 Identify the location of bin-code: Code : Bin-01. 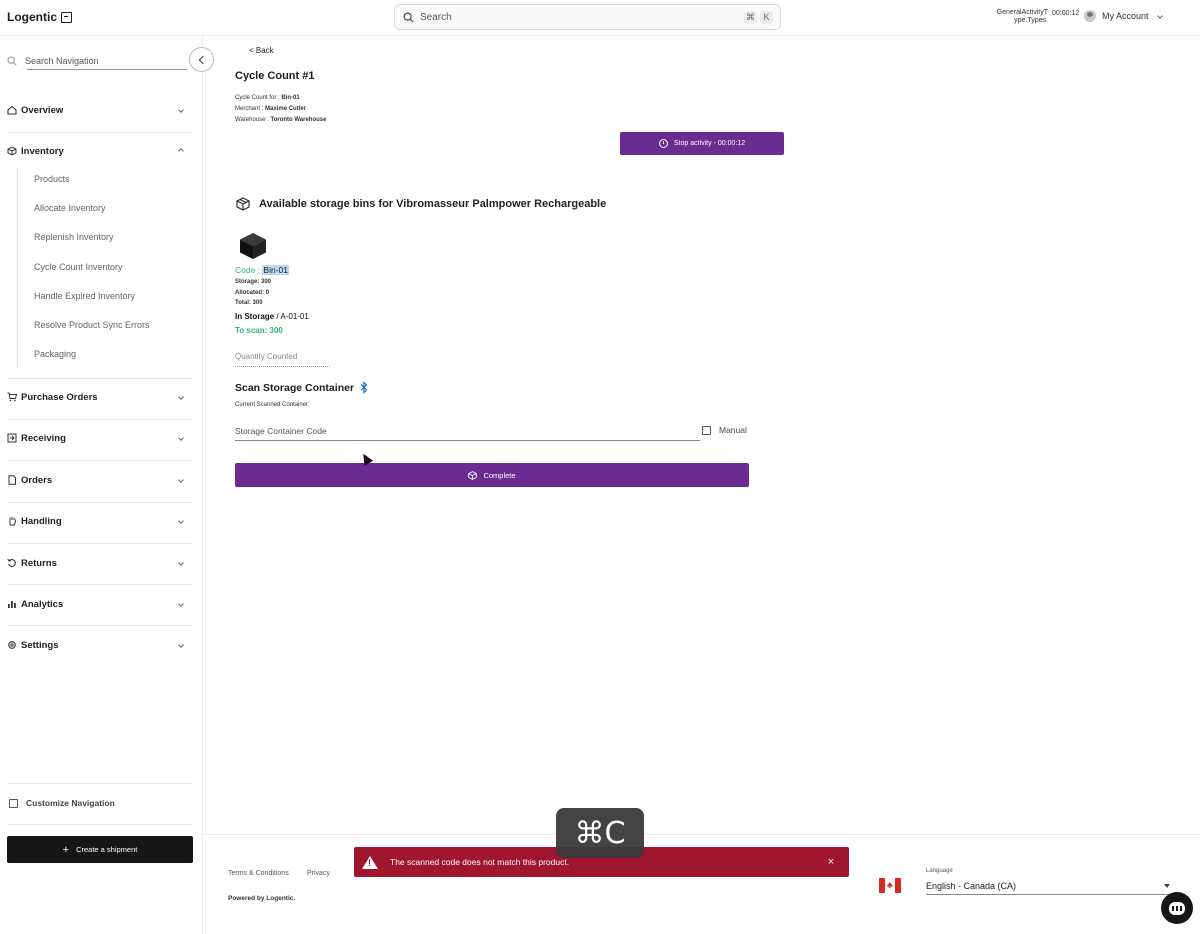
(262, 270).